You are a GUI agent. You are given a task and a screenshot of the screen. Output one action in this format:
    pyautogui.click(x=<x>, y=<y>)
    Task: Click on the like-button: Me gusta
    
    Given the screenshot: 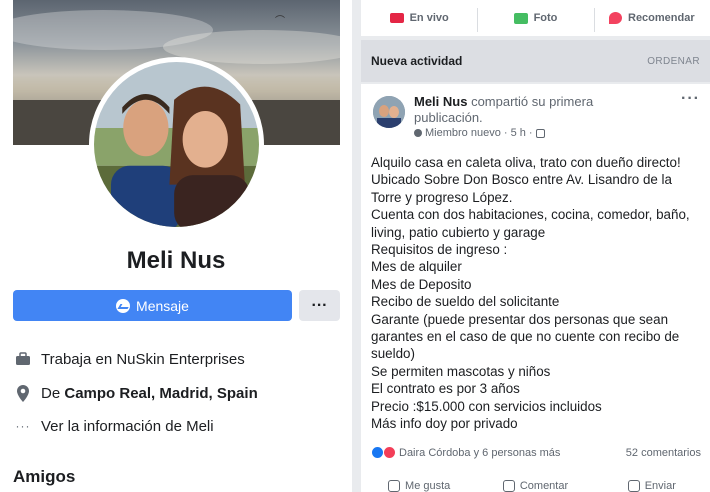 What is the action you would take?
    pyautogui.click(x=419, y=486)
    